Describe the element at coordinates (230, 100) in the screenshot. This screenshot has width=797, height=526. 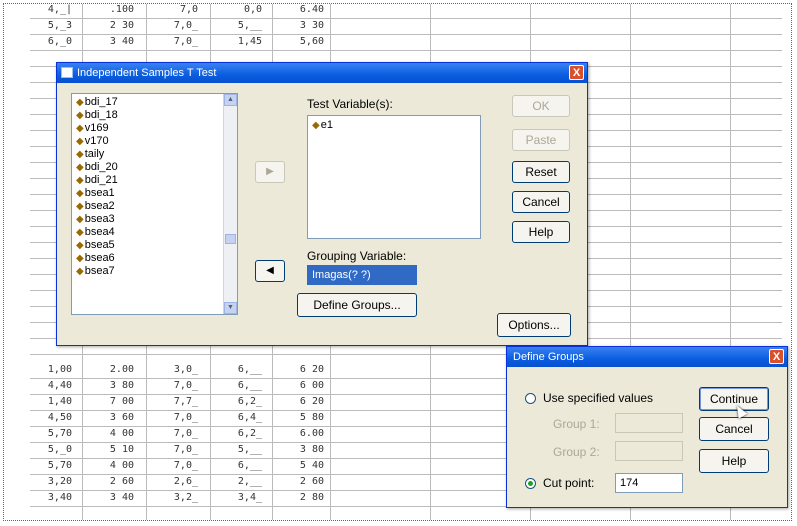
I see `scroll-up-icon: ▲` at that location.